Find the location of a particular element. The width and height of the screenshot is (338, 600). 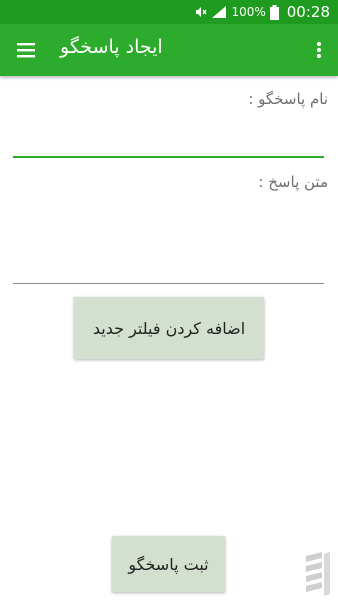

name-field is located at coordinates (168, 141).